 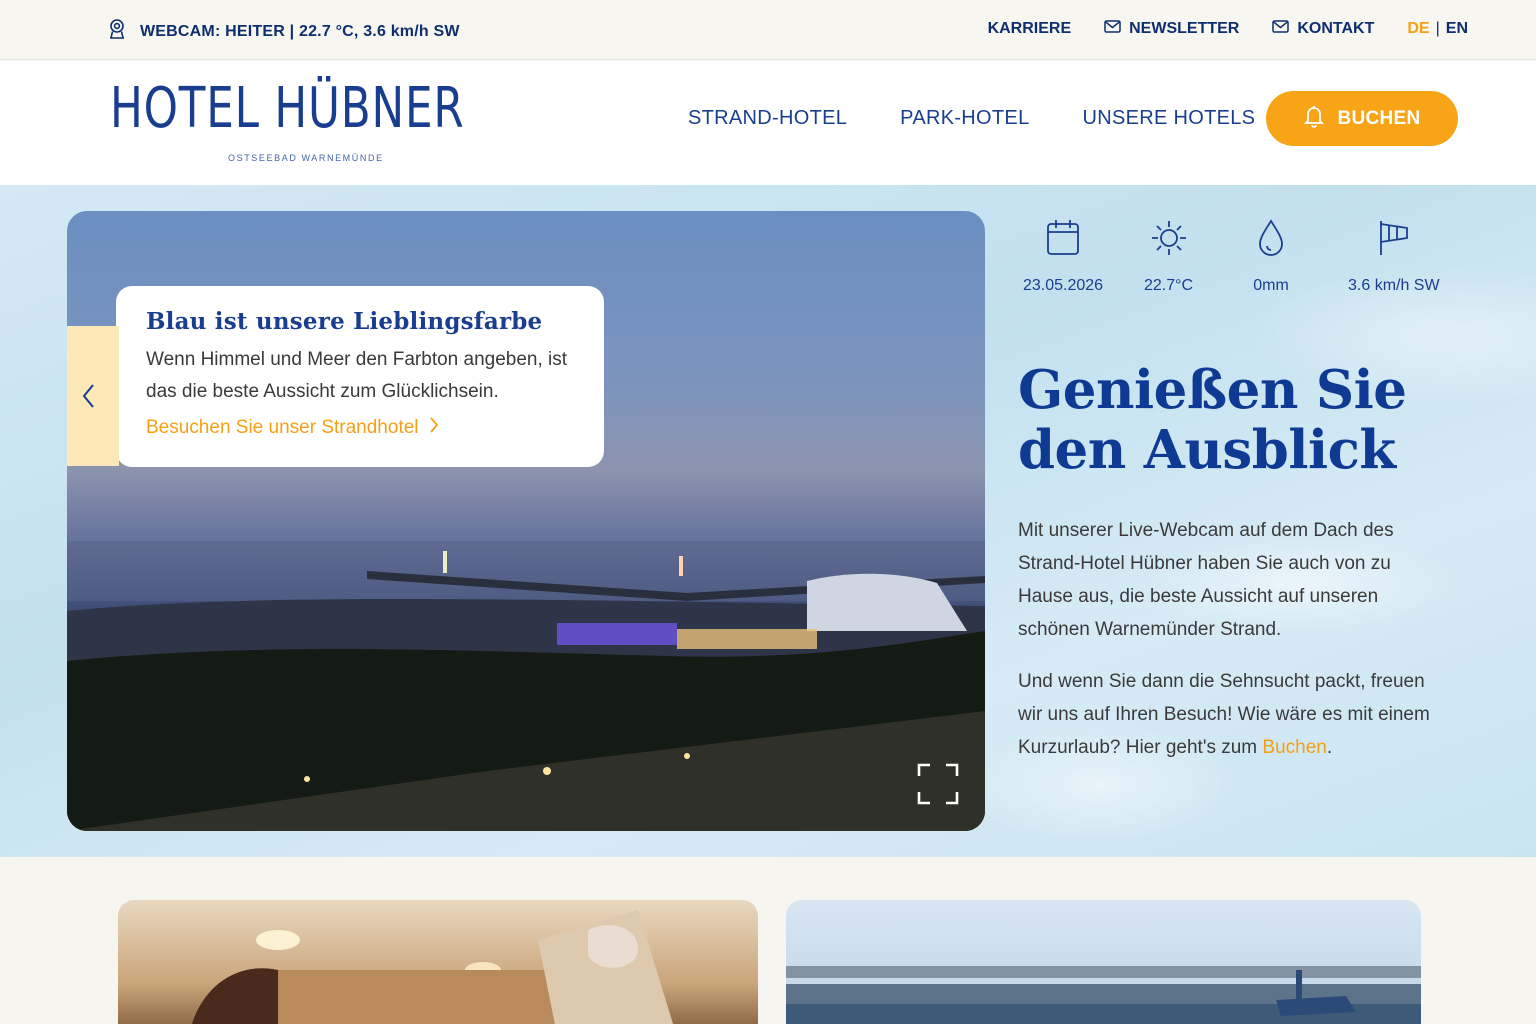 What do you see at coordinates (1212, 420) in the screenshot?
I see `intro-heading: Genießen Sie den Ausblick` at bounding box center [1212, 420].